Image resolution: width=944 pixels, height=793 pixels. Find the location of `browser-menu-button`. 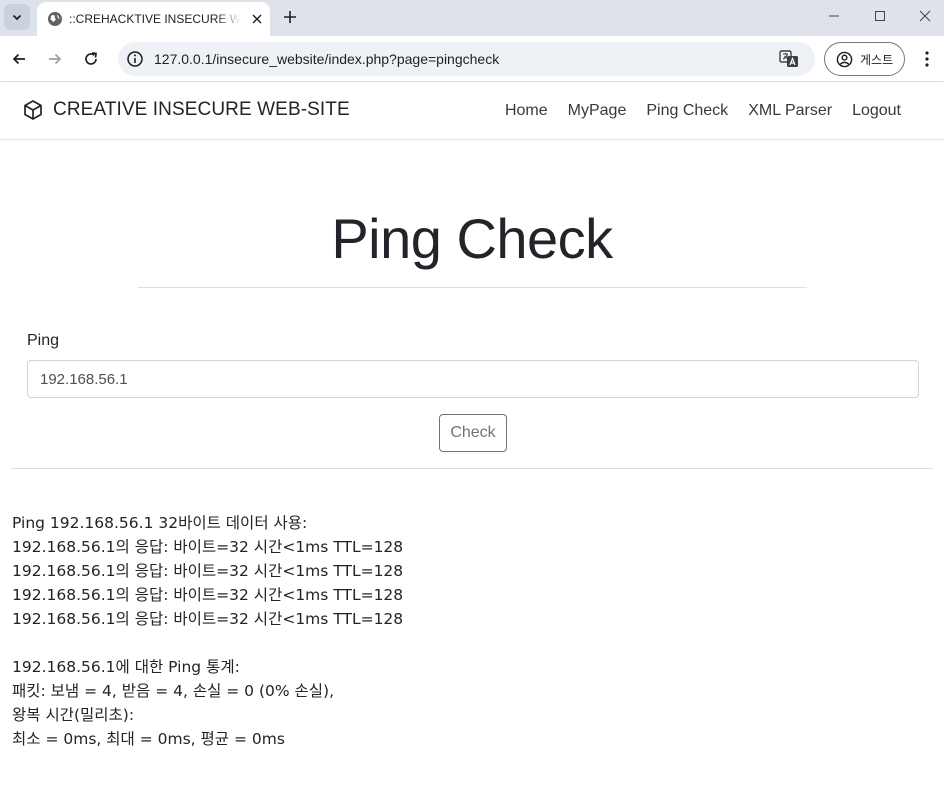

browser-menu-button is located at coordinates (927, 59).